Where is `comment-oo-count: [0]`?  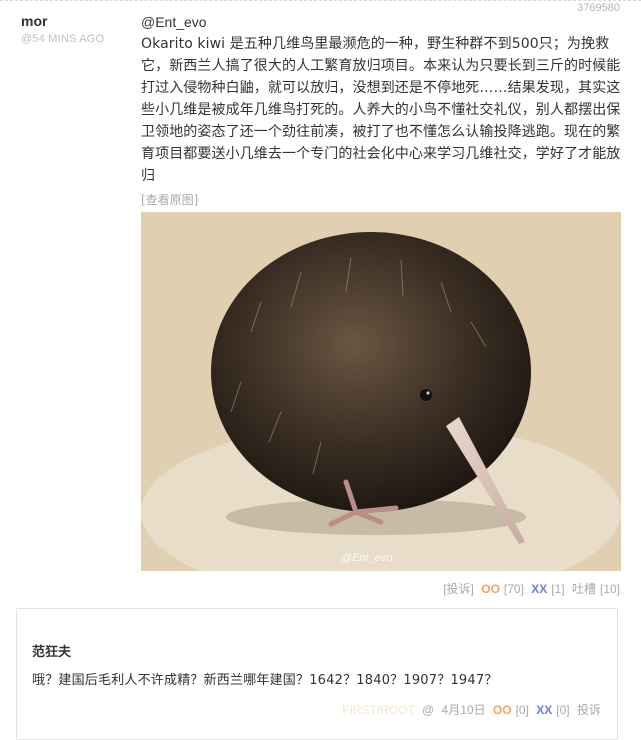 comment-oo-count: [0] is located at coordinates (522, 710).